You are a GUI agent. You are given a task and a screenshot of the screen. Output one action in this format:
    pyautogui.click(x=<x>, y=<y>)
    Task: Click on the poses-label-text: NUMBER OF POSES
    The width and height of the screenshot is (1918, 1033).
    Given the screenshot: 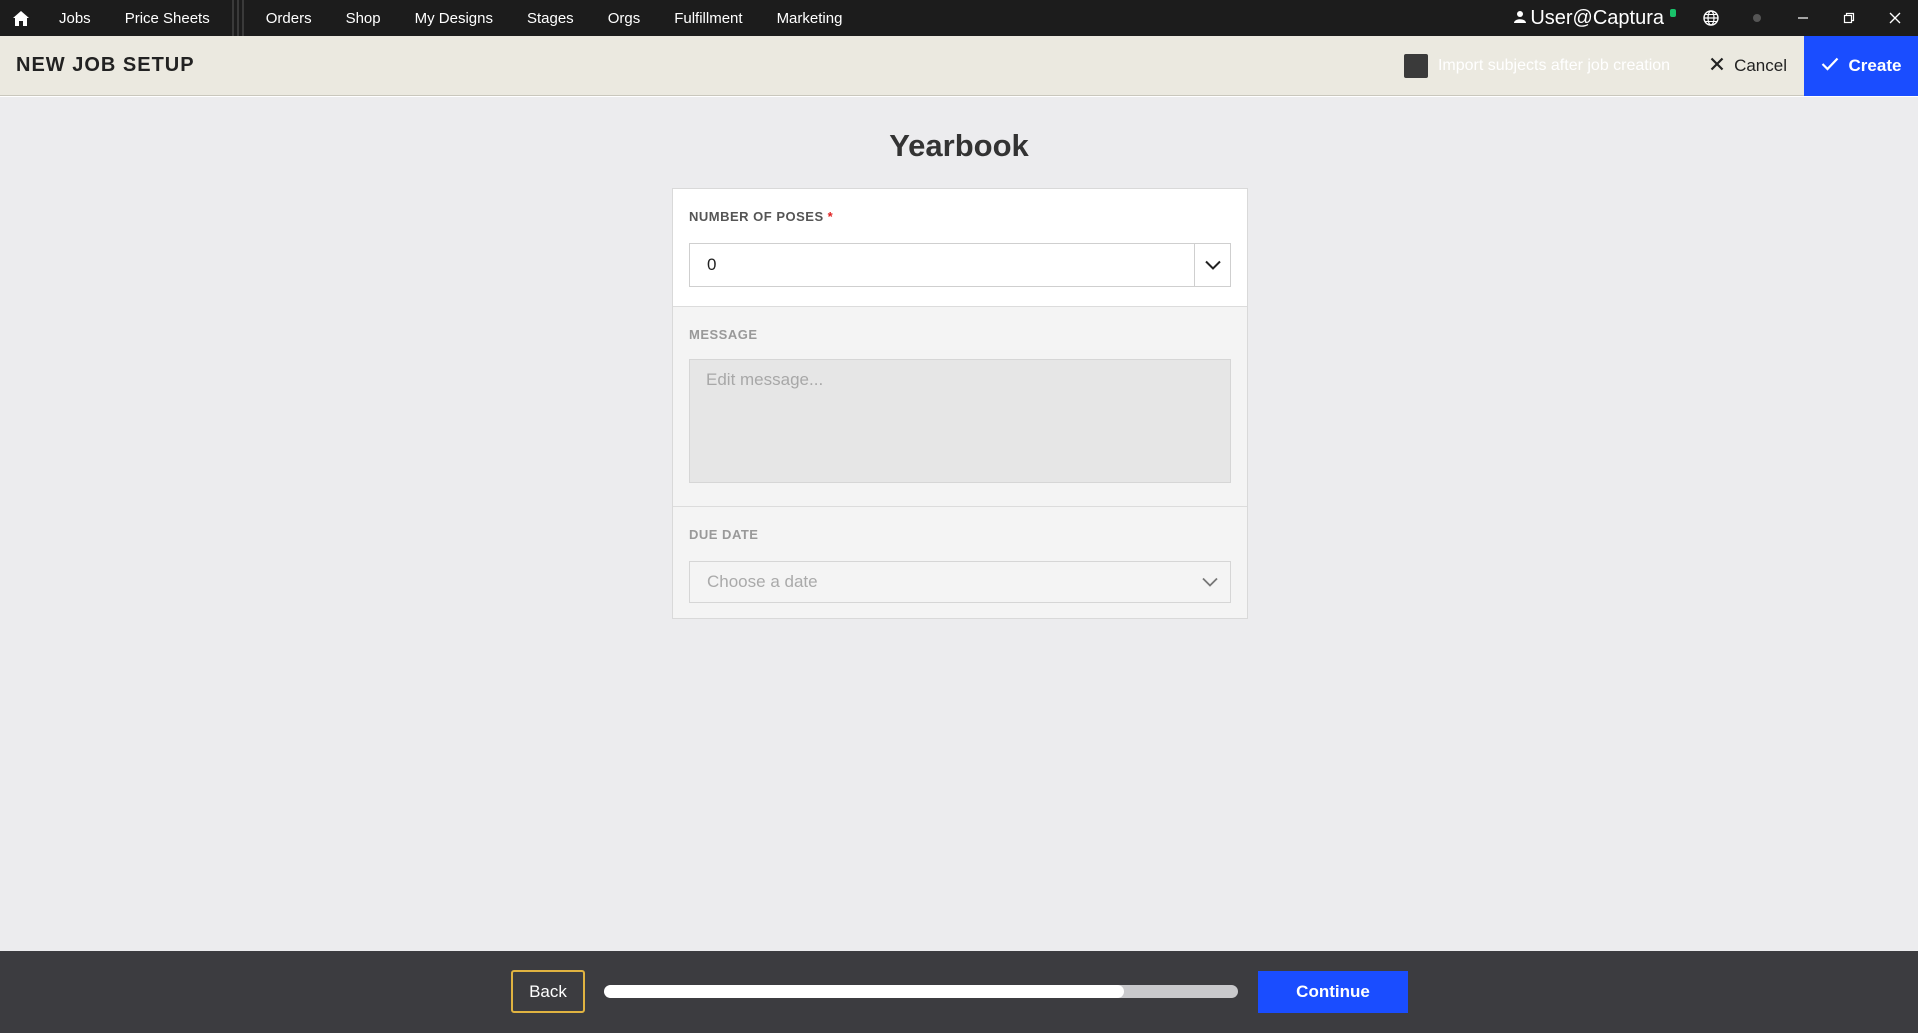 What is the action you would take?
    pyautogui.click(x=756, y=216)
    